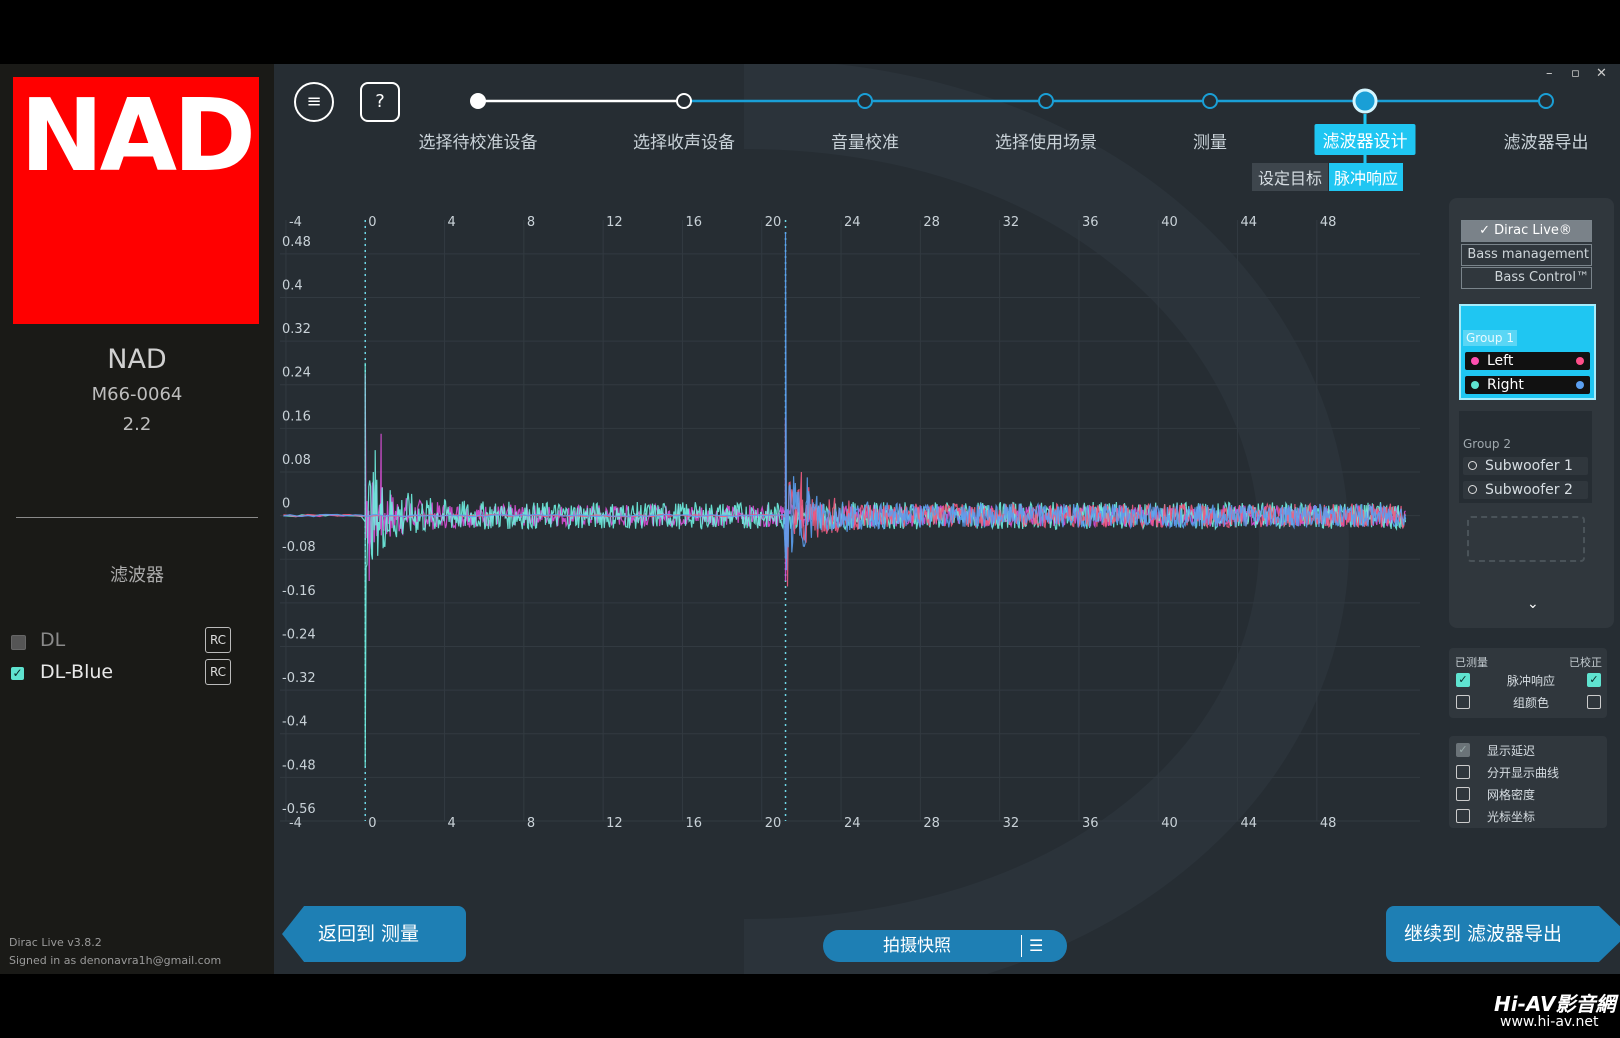 The height and width of the screenshot is (1038, 1620). I want to click on group-drop-zone, so click(1526, 539).